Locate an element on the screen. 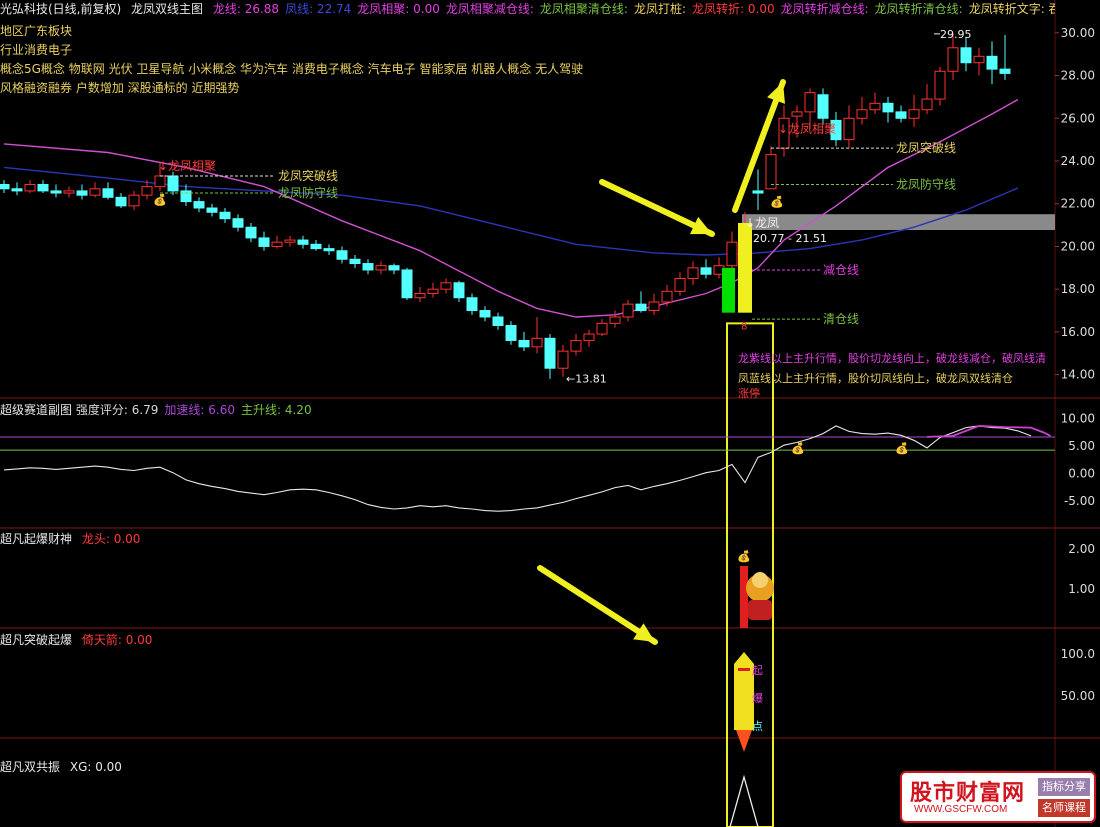  price-tick-label: 26.00 is located at coordinates (1078, 118).